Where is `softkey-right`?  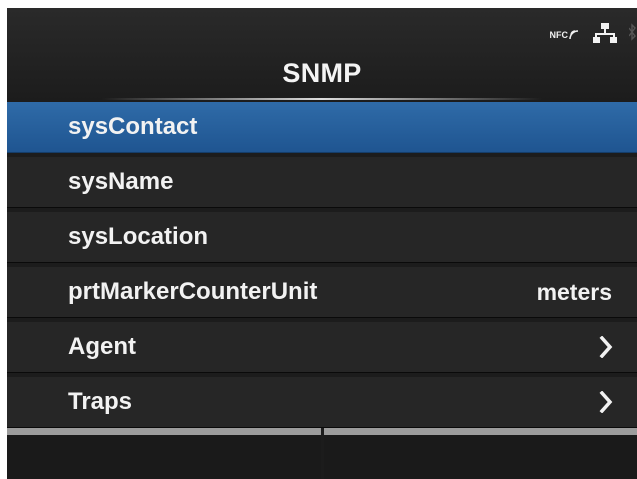 softkey-right is located at coordinates (480, 453).